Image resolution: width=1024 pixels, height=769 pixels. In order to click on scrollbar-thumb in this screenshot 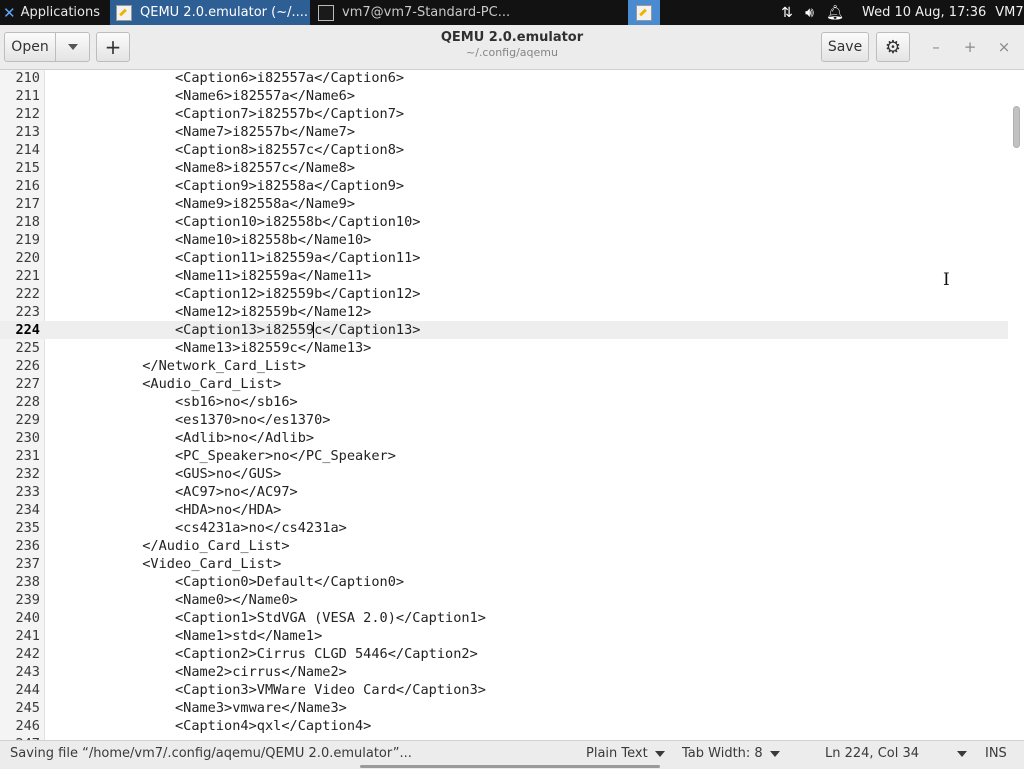, I will do `click(1016, 127)`.